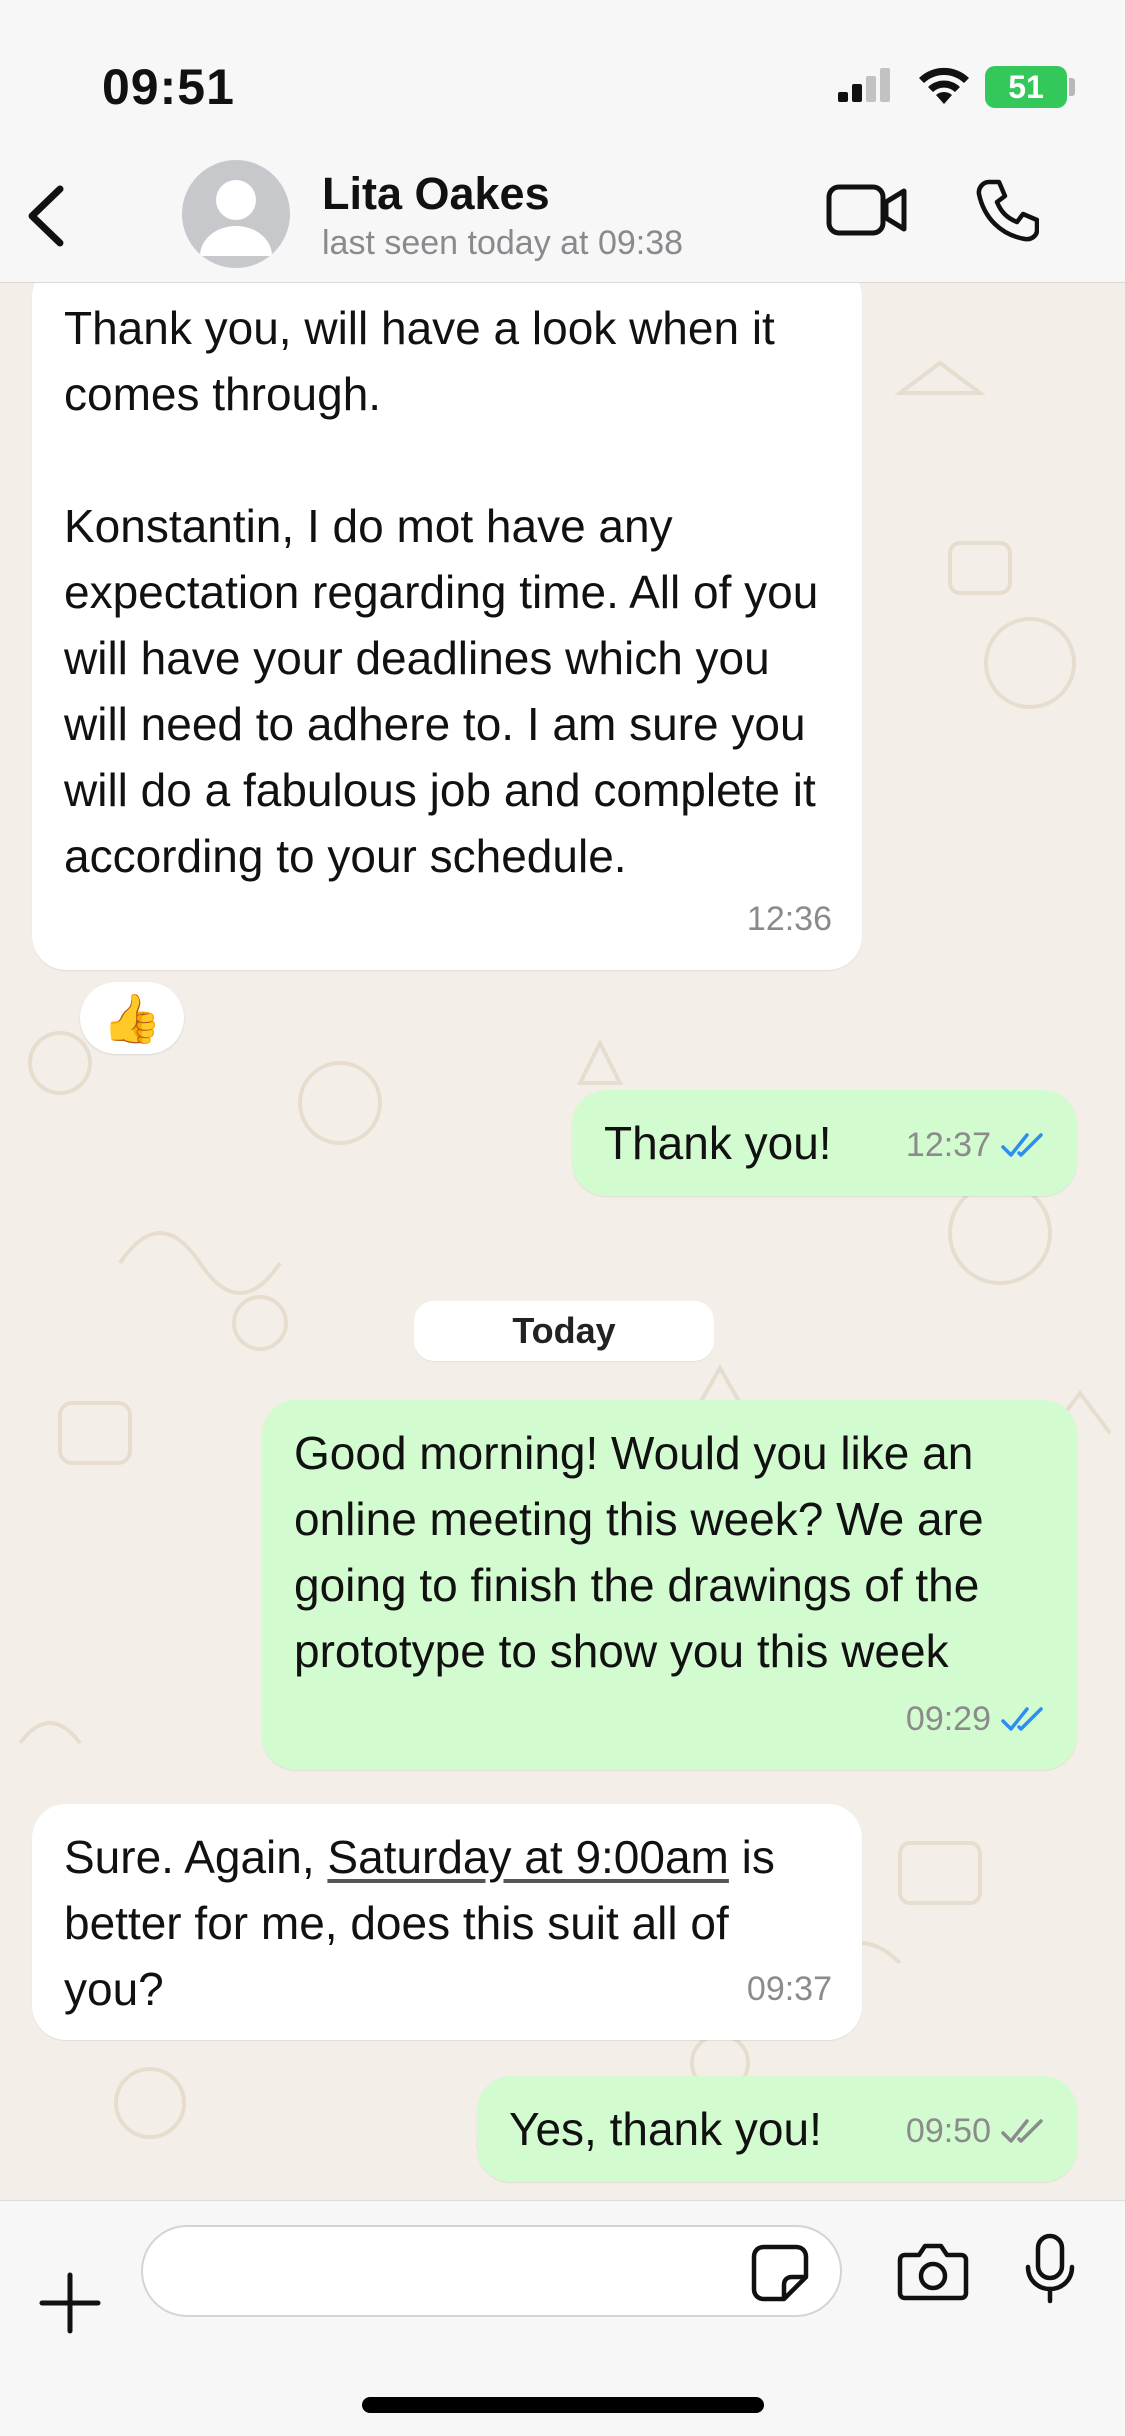 The width and height of the screenshot is (1125, 2436). Describe the element at coordinates (236, 218) in the screenshot. I see `avatar-placeholder-icon` at that location.